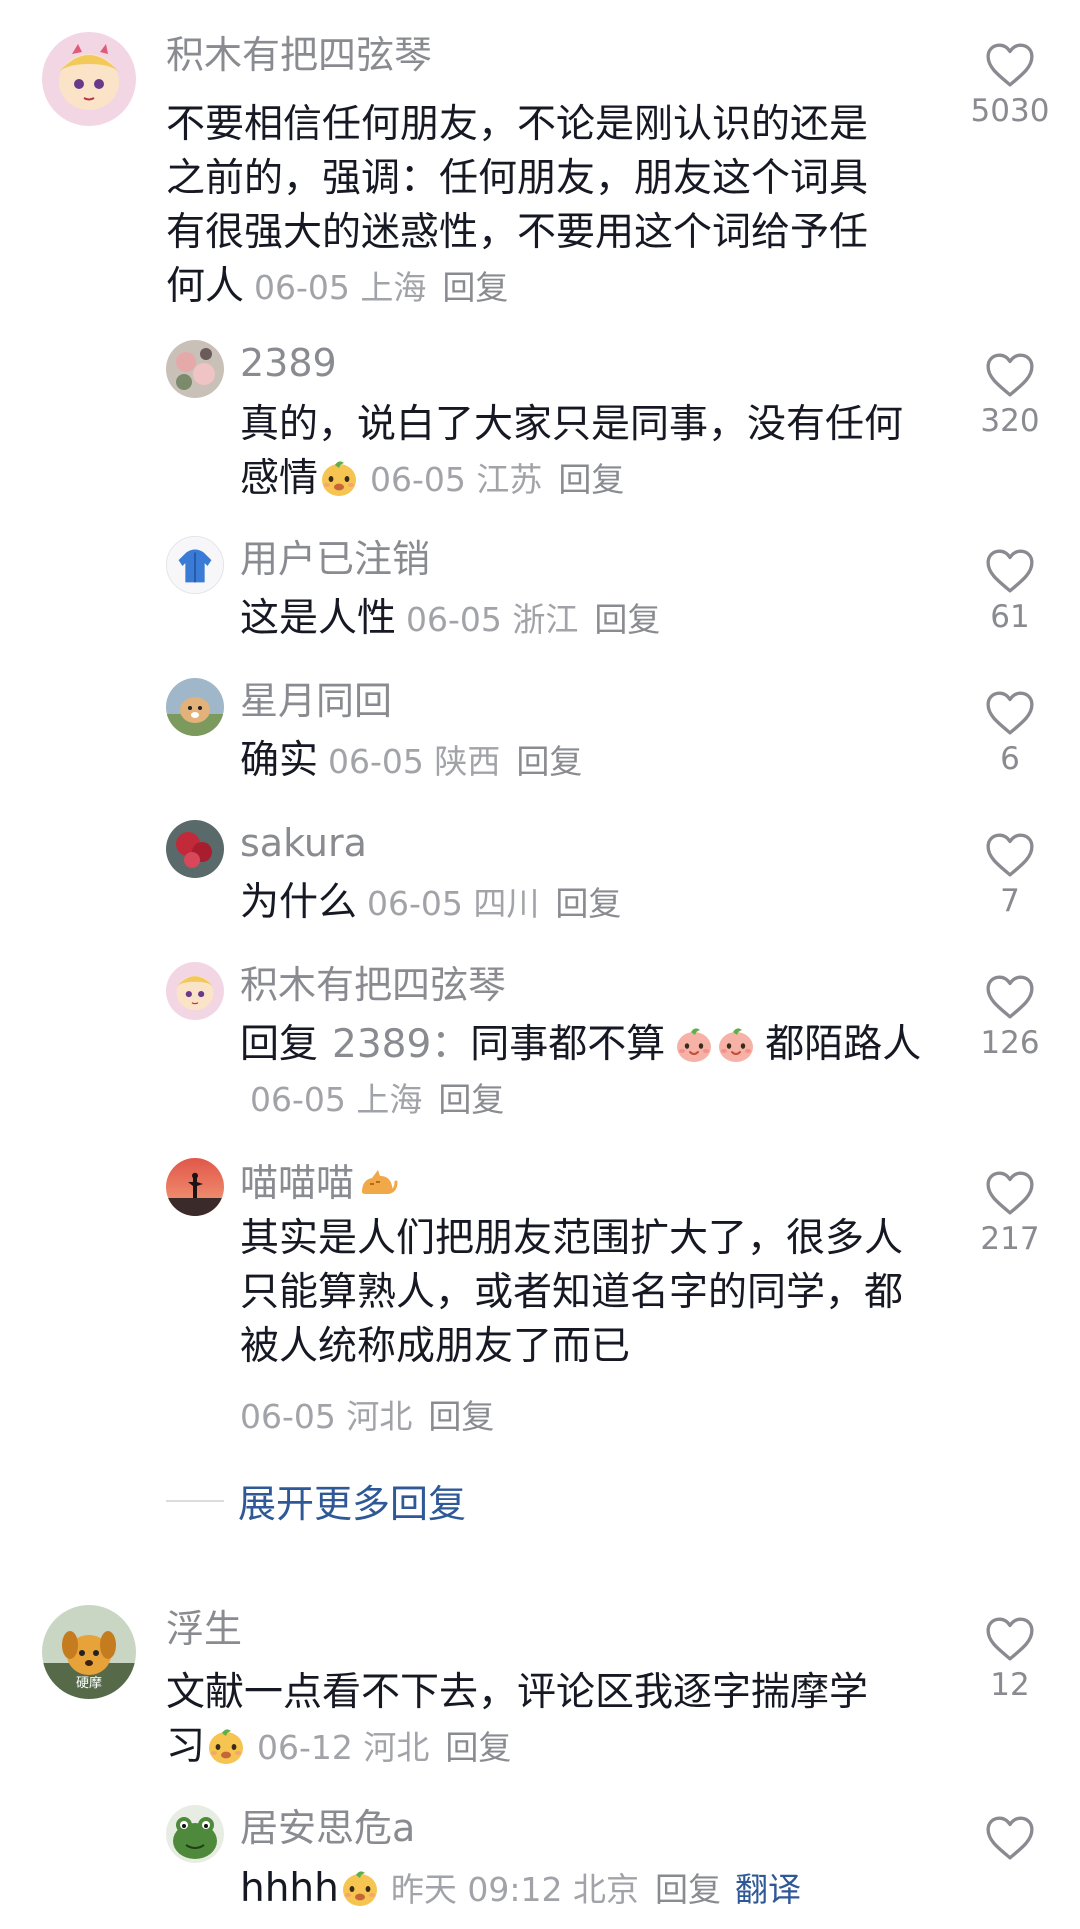 This screenshot has height=1929, width=1080. I want to click on expand-more-replies-button: 展开更多回复, so click(316, 1500).